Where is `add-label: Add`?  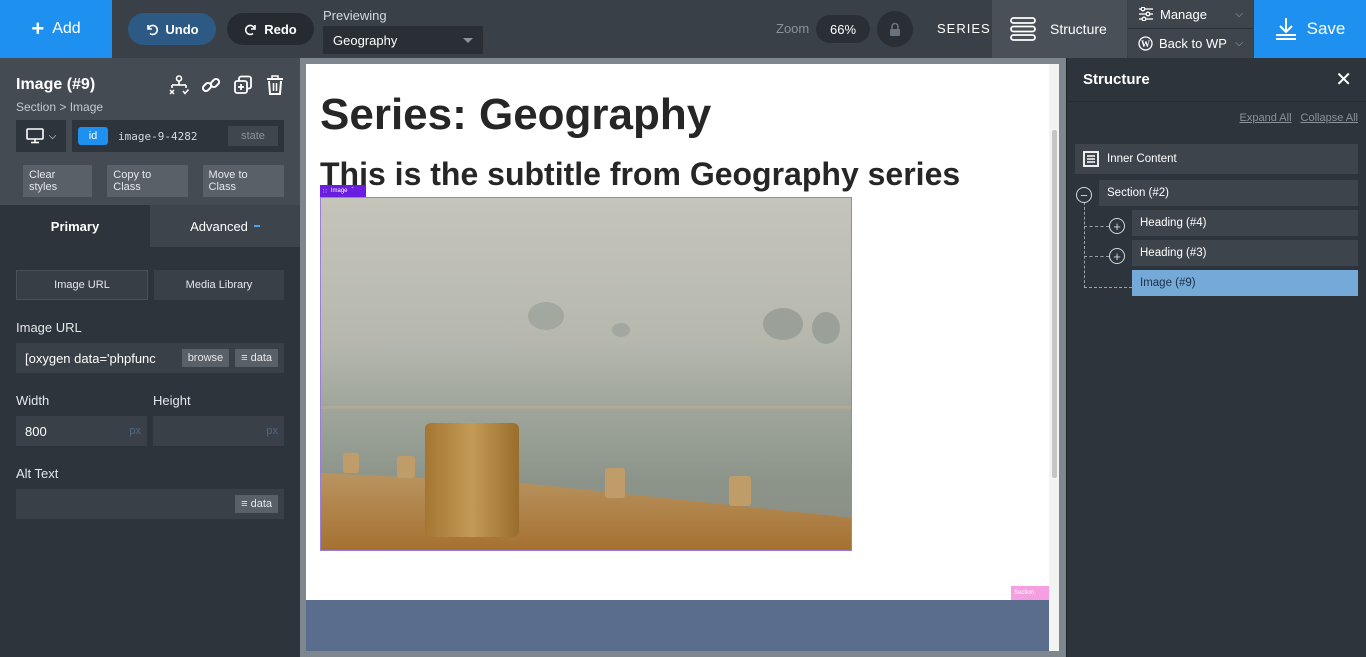
add-label: Add is located at coordinates (66, 28).